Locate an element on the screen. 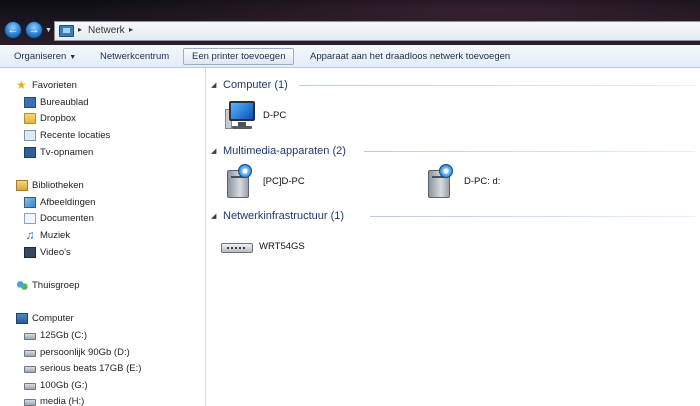 Image resolution: width=700 pixels, height=406 pixels. device-label: D-PC: d: is located at coordinates (482, 181).